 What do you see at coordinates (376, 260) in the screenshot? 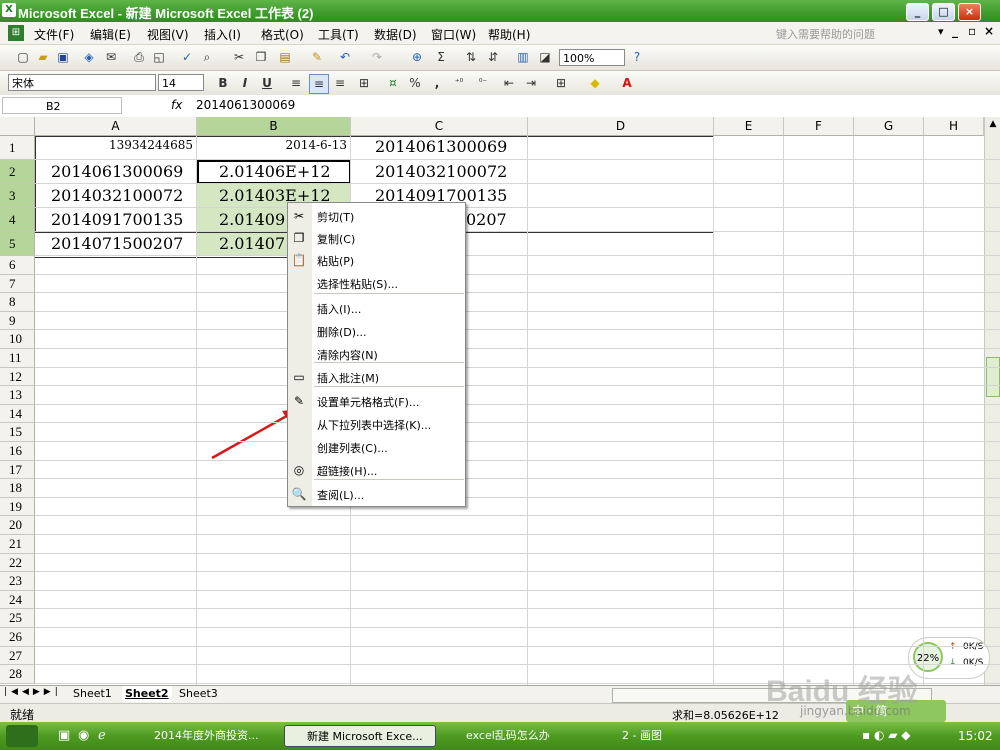
I see `context-menu-item-2: 📋 粘贴(P)` at bounding box center [376, 260].